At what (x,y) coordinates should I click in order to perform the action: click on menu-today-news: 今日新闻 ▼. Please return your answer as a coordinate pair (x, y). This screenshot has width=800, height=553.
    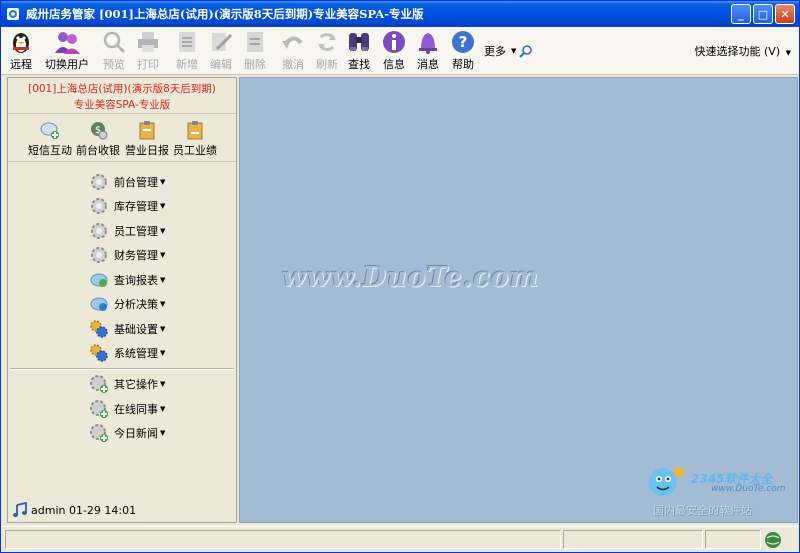
    Looking at the image, I should click on (126, 433).